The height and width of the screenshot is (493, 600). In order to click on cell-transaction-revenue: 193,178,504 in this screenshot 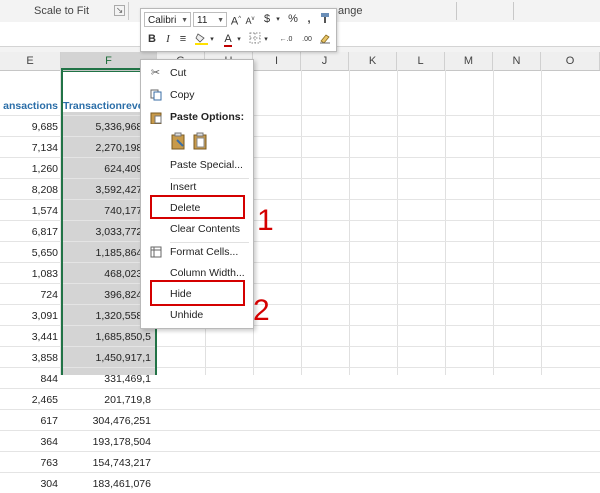, I will do `click(107, 442)`.